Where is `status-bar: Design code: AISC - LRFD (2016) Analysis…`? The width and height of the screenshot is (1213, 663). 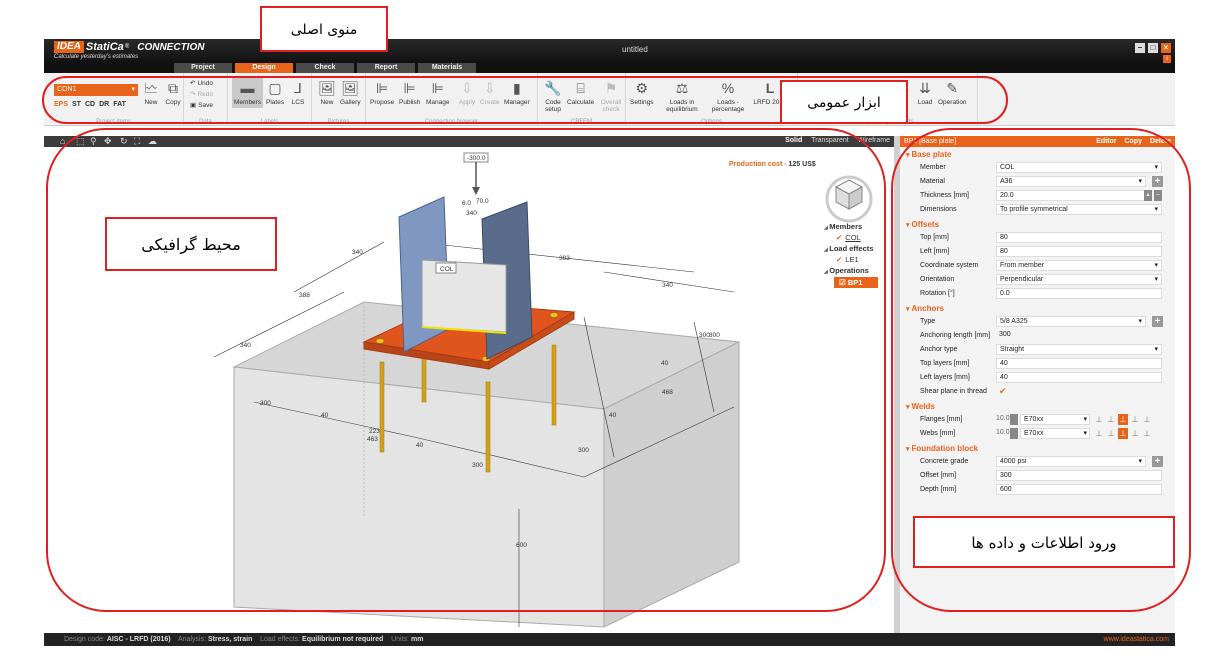
status-bar: Design code: AISC - LRFD (2016) Analysis… is located at coordinates (609, 639).